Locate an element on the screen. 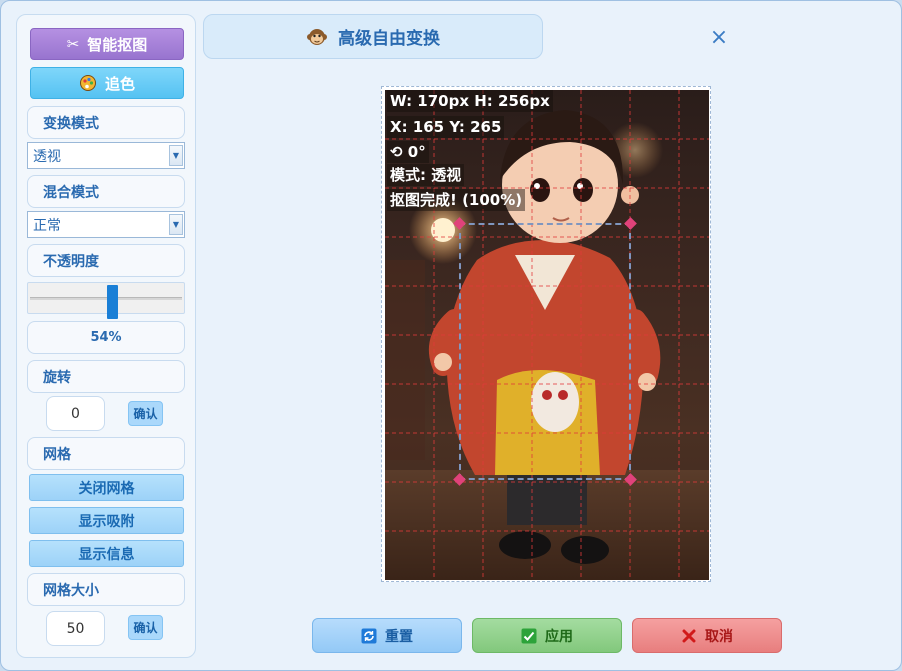  scissors-icon: ✂ is located at coordinates (73, 44).